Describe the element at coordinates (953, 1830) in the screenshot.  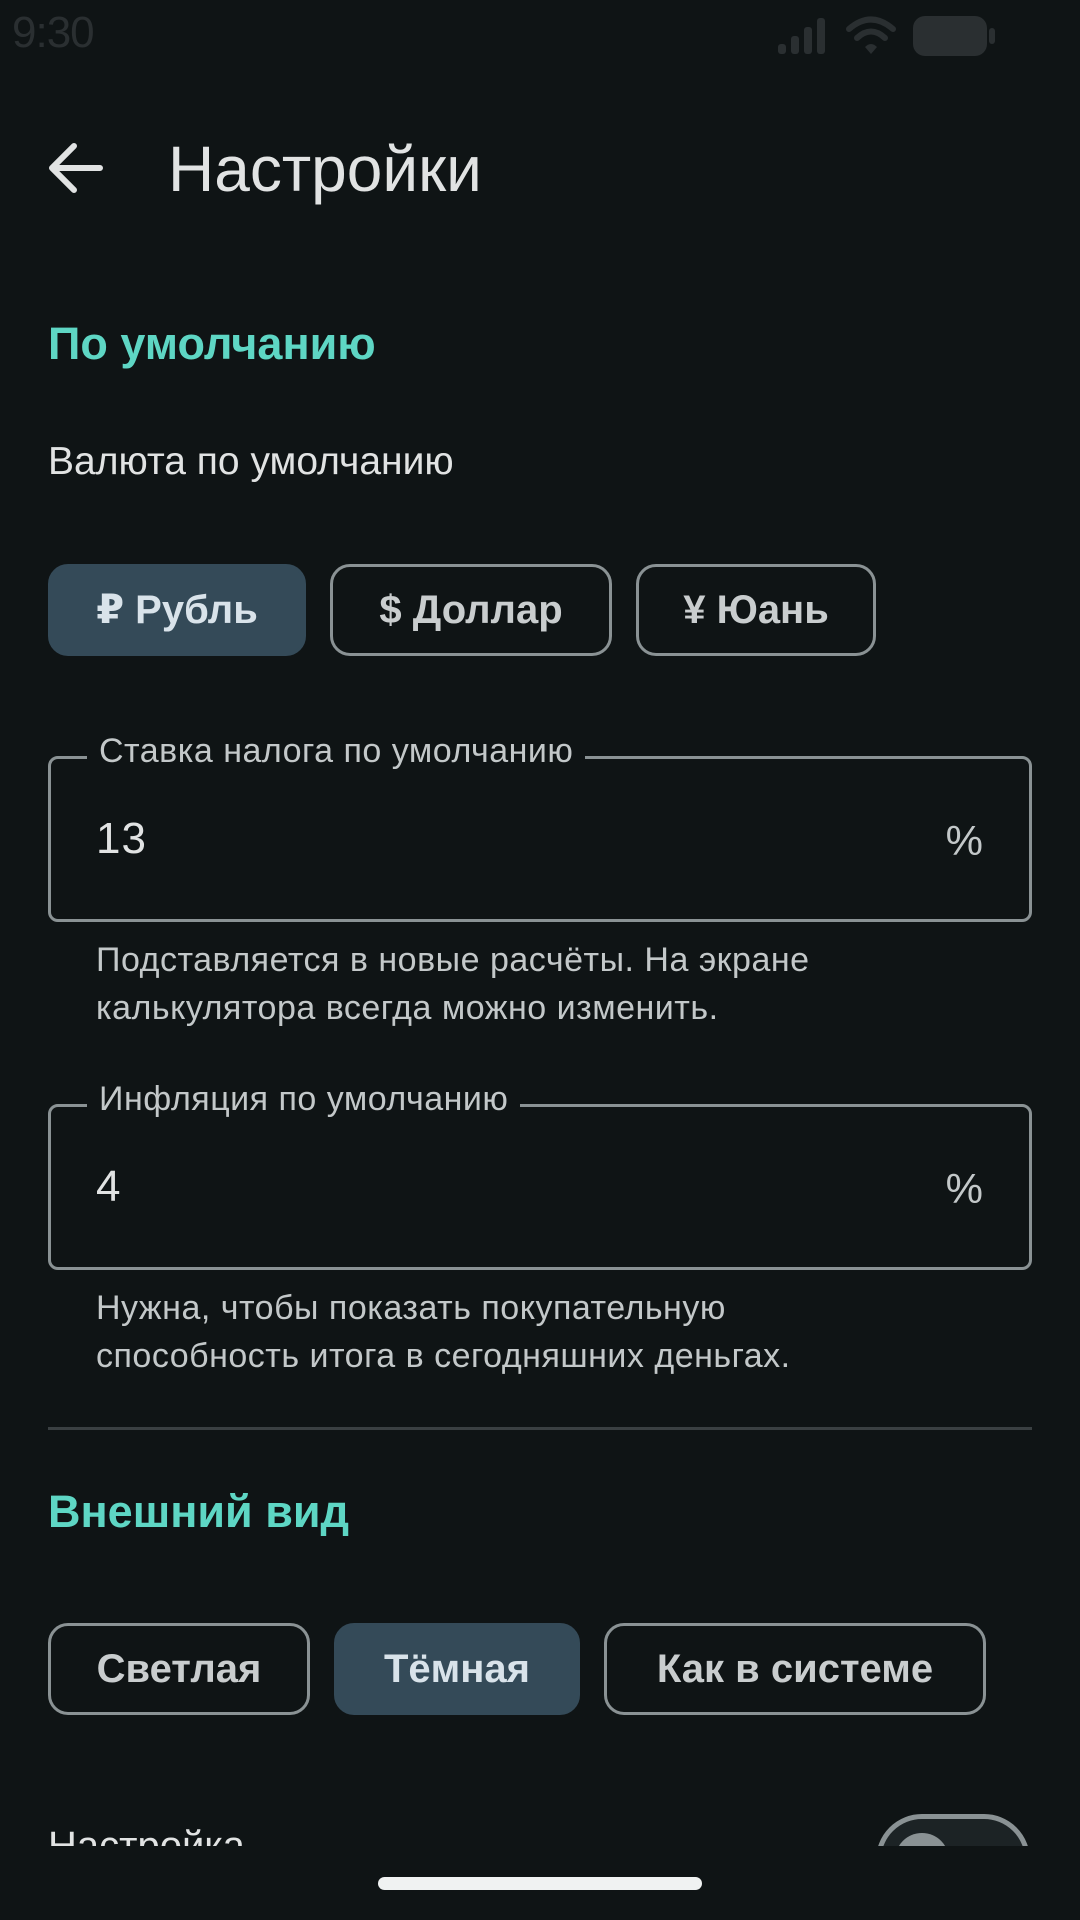
I see `toggle-switch` at that location.